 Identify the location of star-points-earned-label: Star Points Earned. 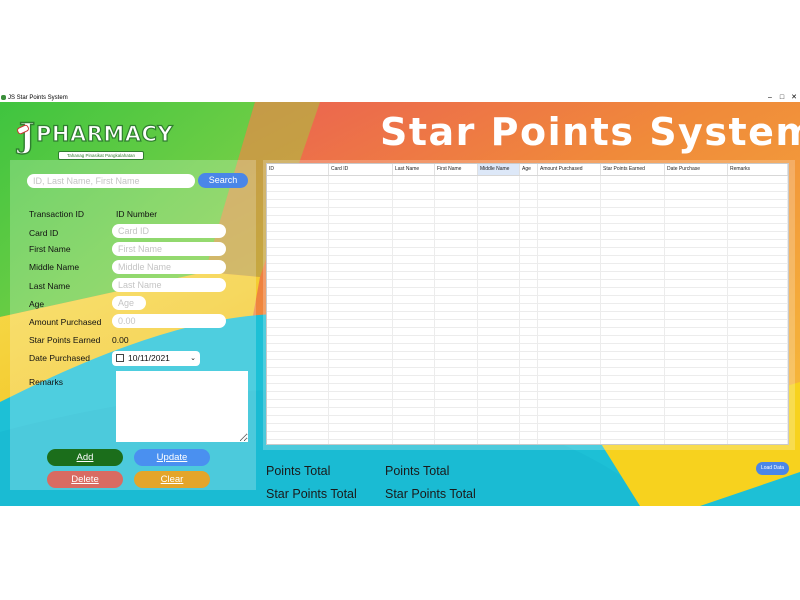
(65, 340).